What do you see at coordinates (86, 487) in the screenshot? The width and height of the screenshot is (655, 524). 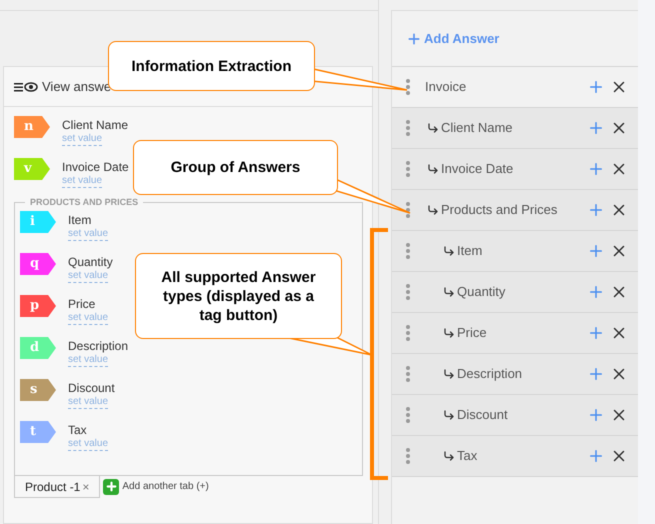 I see `tab-close: ×` at bounding box center [86, 487].